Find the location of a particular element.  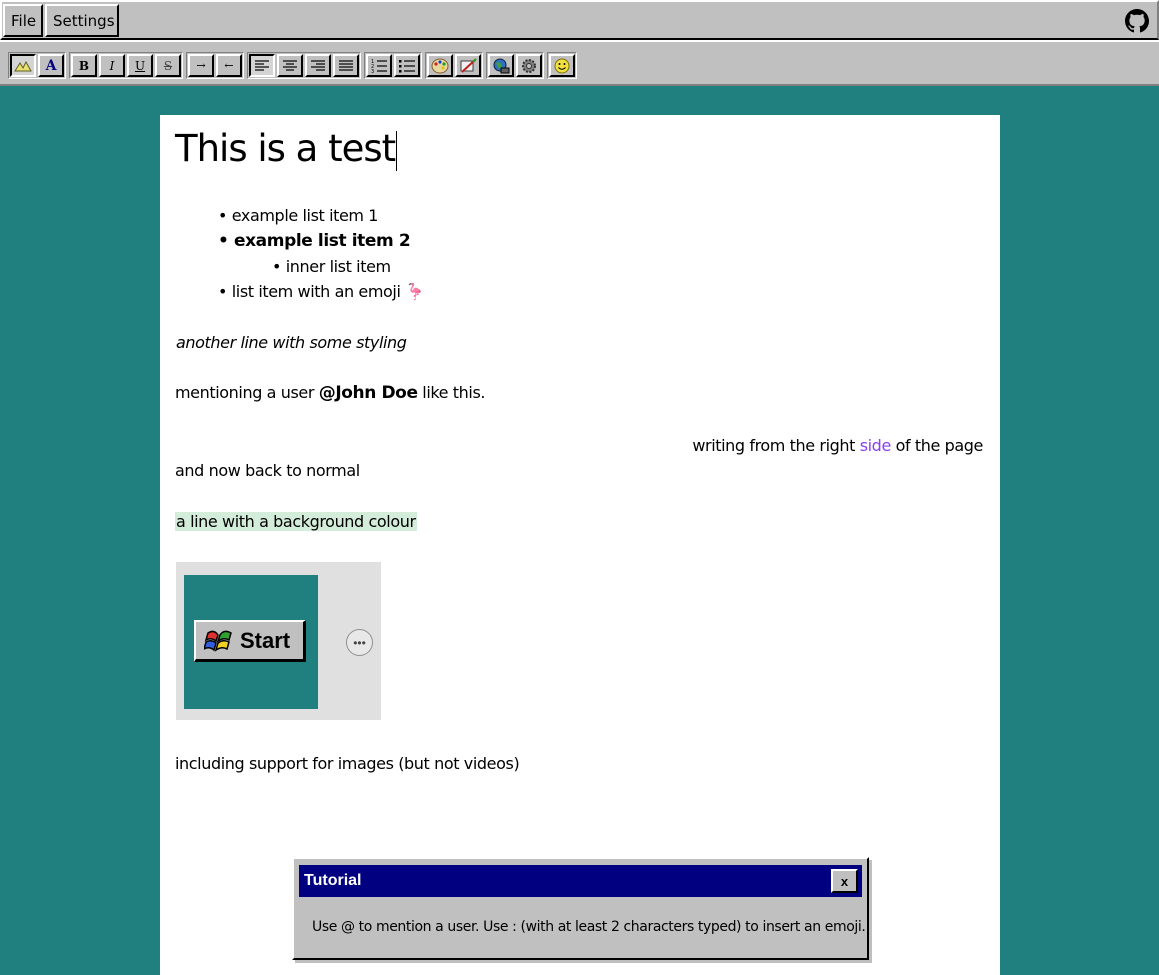

list-item-2: example list item 2 is located at coordinates (314, 241).